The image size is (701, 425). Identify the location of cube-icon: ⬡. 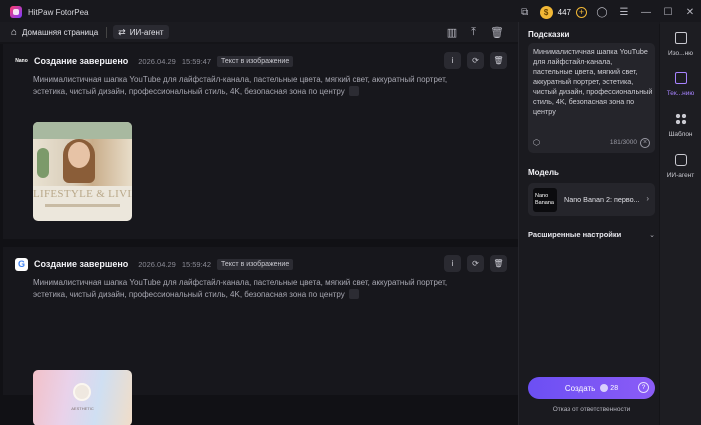
(536, 142).